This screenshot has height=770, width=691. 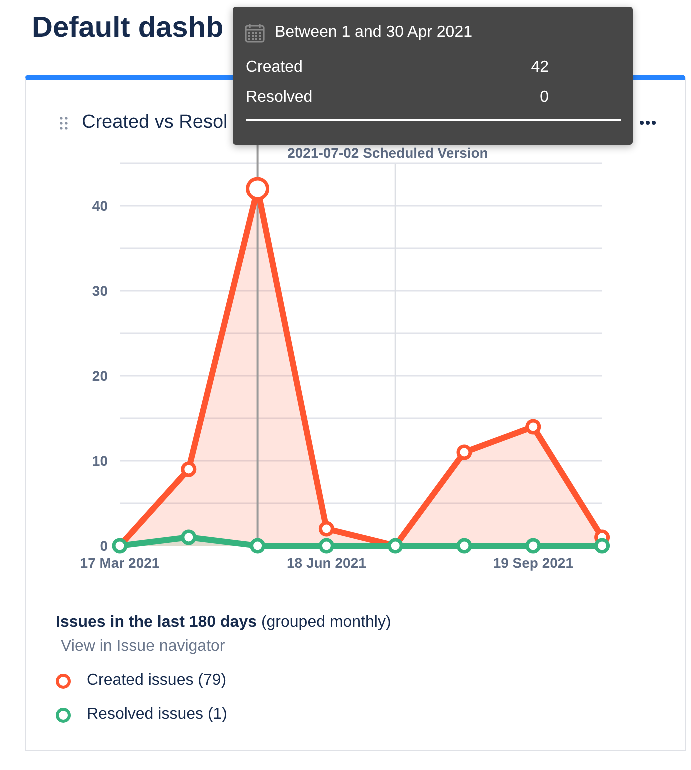 What do you see at coordinates (100, 376) in the screenshot?
I see `y-axis-label: 20` at bounding box center [100, 376].